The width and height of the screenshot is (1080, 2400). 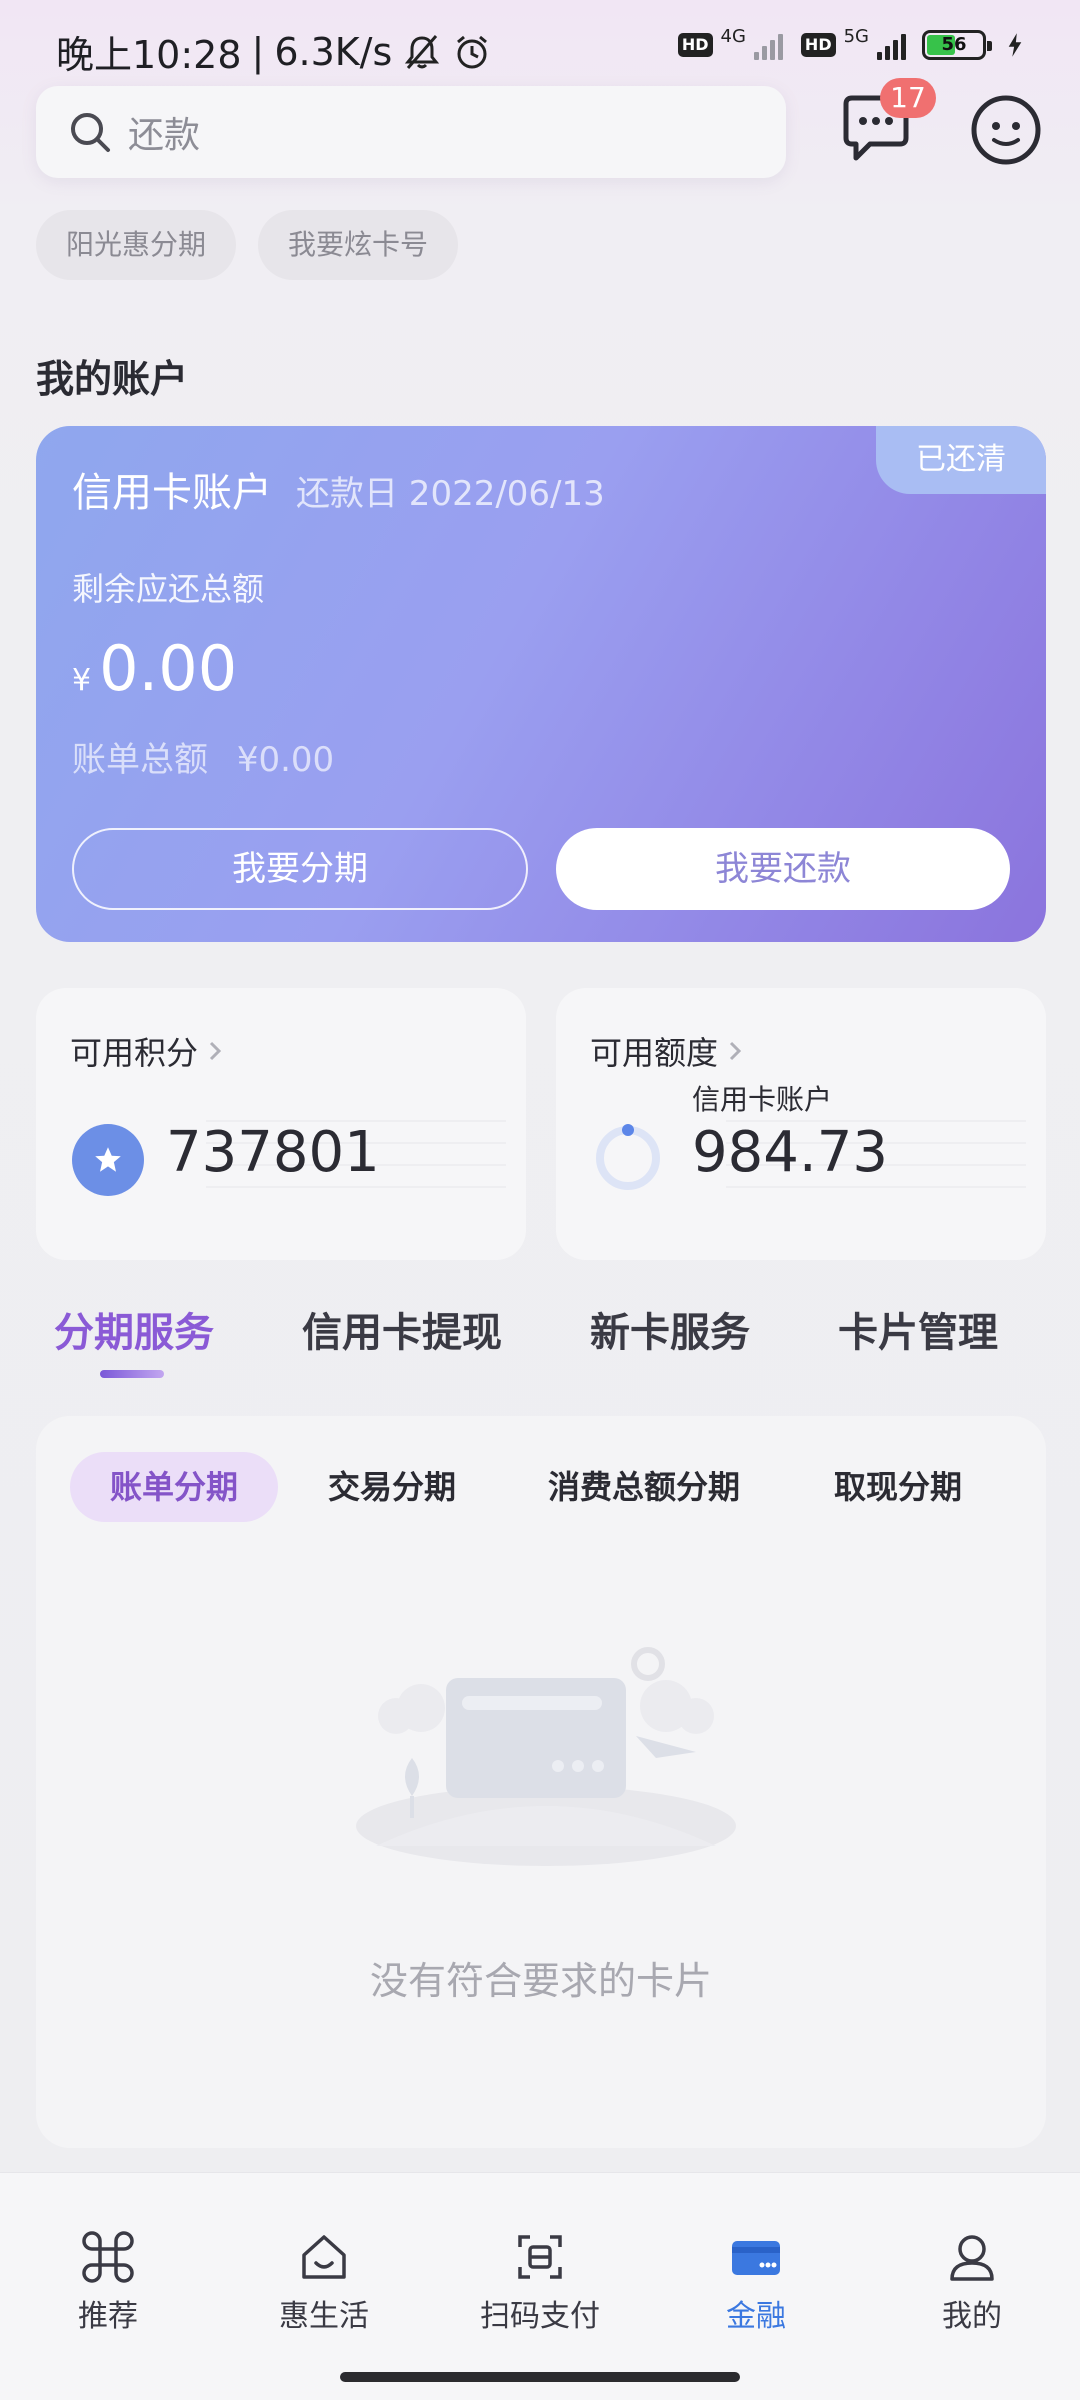 What do you see at coordinates (174, 1487) in the screenshot?
I see `subtab-bill-installment: 账单分期` at bounding box center [174, 1487].